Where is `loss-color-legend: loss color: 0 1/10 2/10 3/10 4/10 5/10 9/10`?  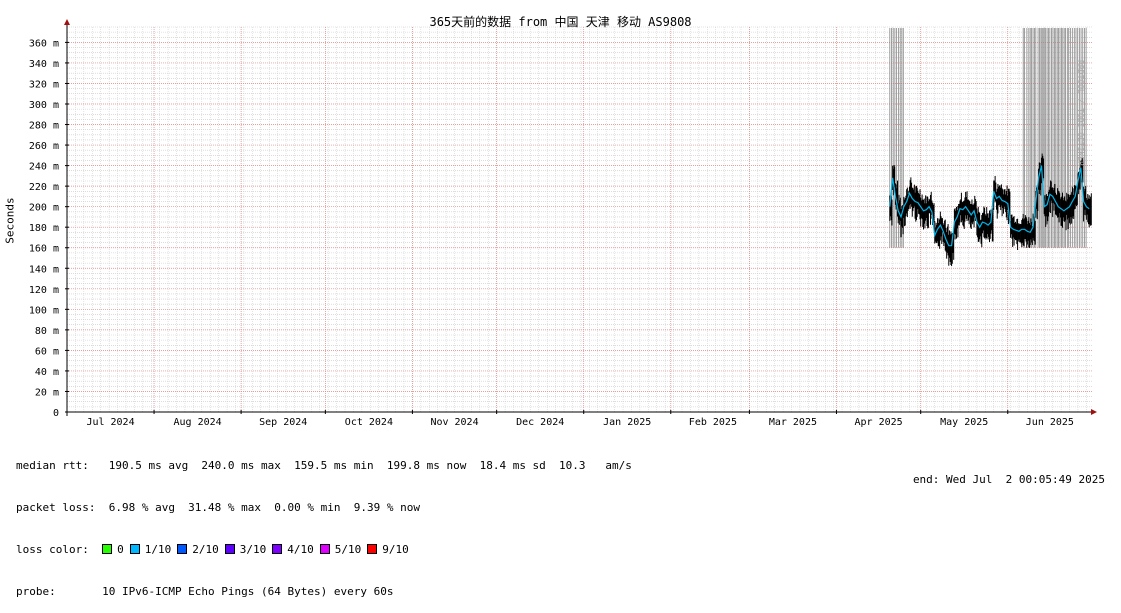 loss-color-legend: loss color: 0 1/10 2/10 3/10 4/10 5/10 9/10 is located at coordinates (324, 550).